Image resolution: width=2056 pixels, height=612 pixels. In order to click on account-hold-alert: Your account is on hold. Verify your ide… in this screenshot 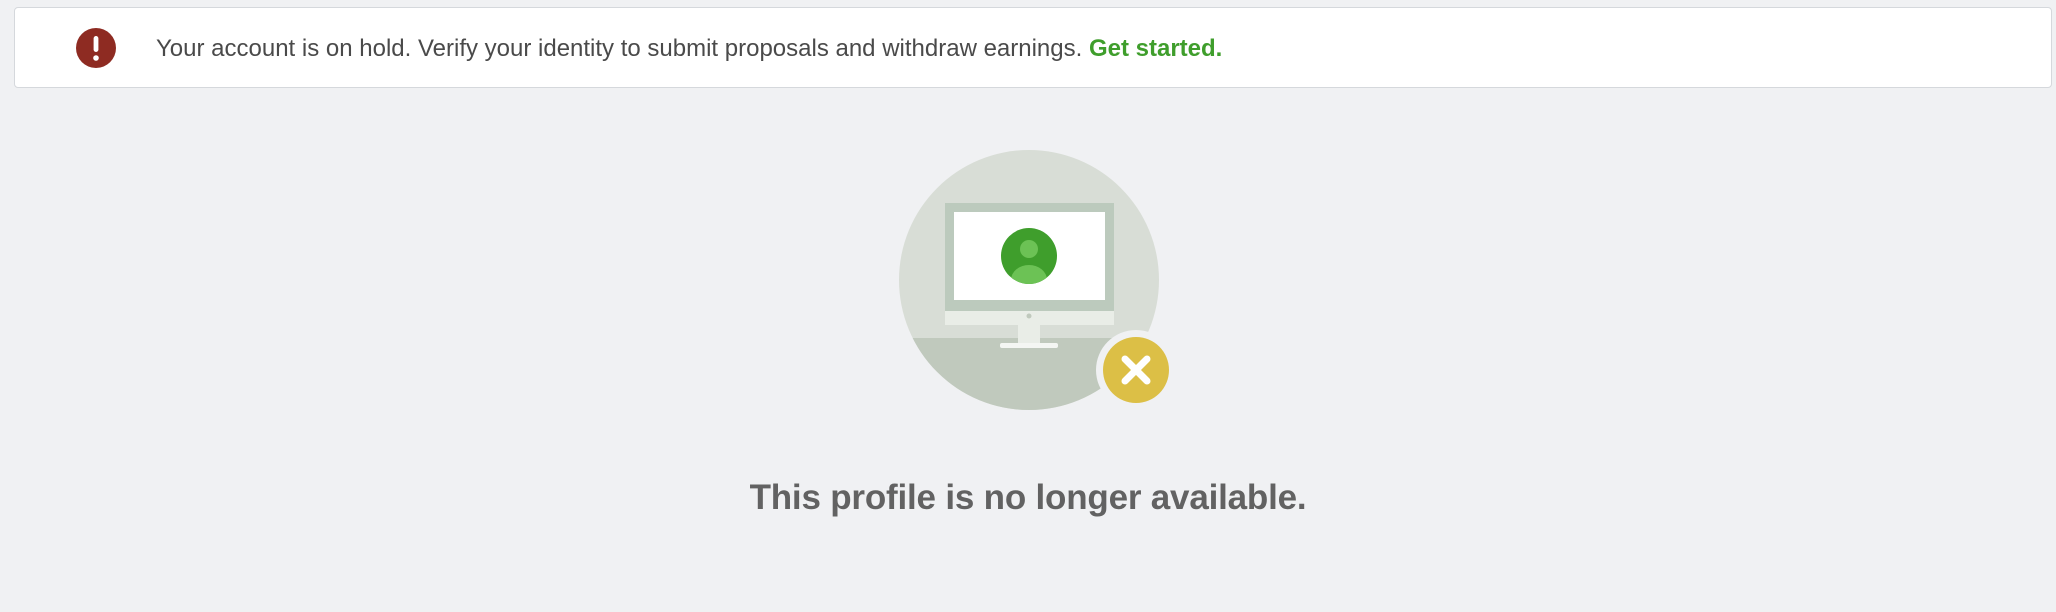, I will do `click(1033, 47)`.